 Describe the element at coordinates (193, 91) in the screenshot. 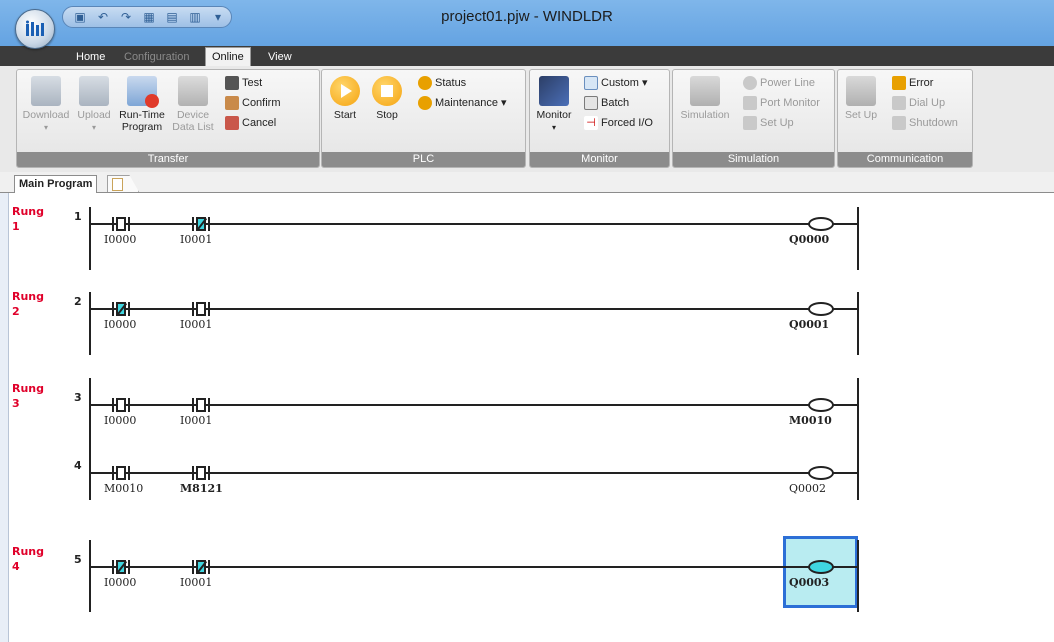

I see `device-data-list-icon` at that location.